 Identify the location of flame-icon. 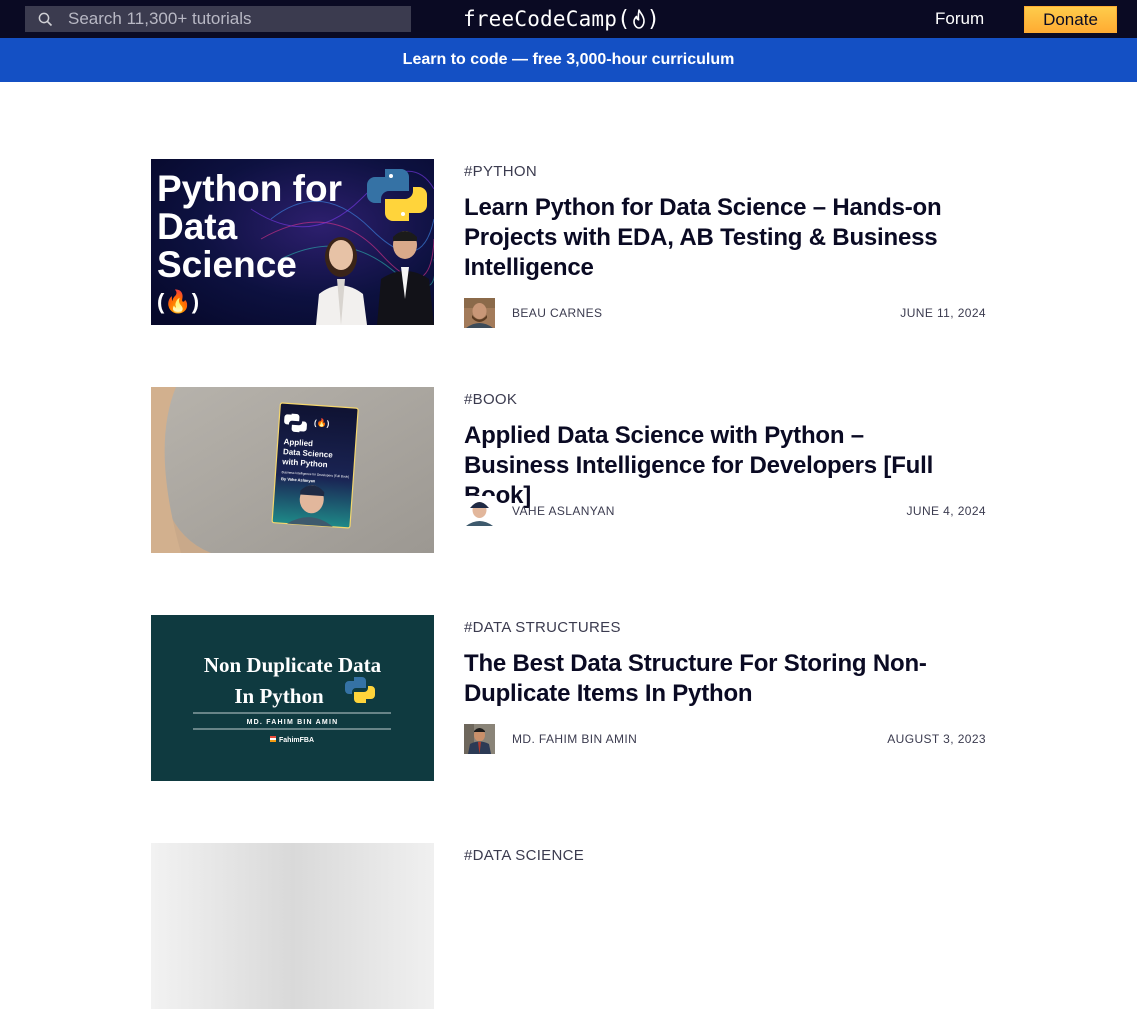
(639, 19).